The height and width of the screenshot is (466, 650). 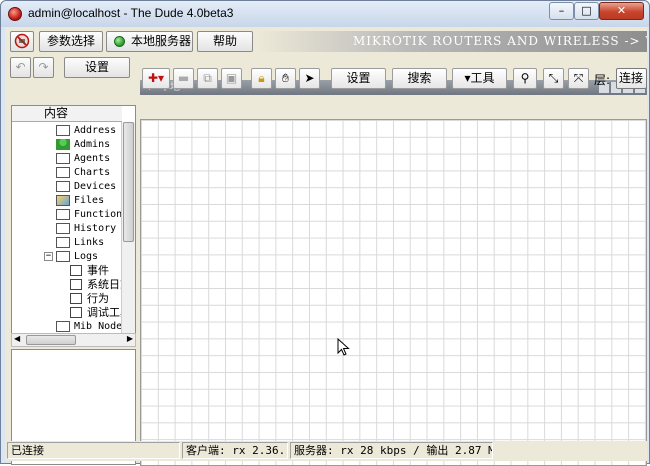 What do you see at coordinates (98, 270) in the screenshot?
I see `tree-item-label: 事件` at bounding box center [98, 270].